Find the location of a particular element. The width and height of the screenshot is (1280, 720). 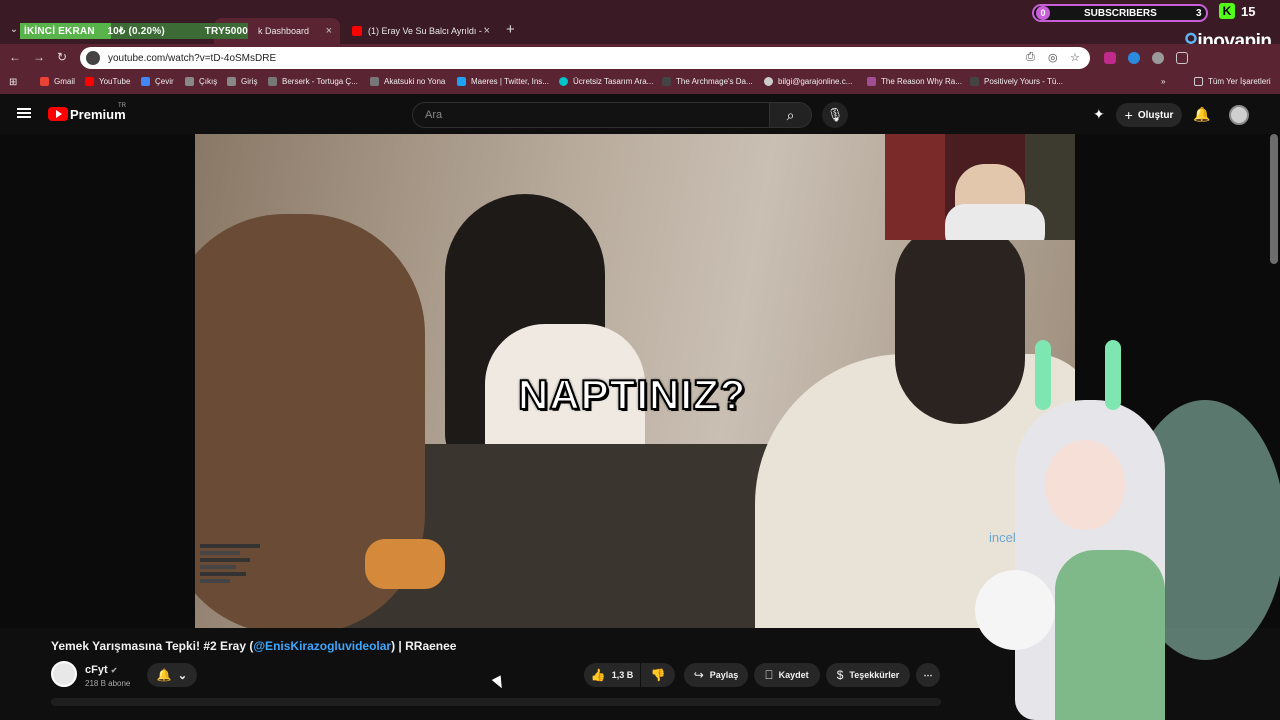

channel-mention-link: @EnisKirazogluvideolar is located at coordinates (322, 646).